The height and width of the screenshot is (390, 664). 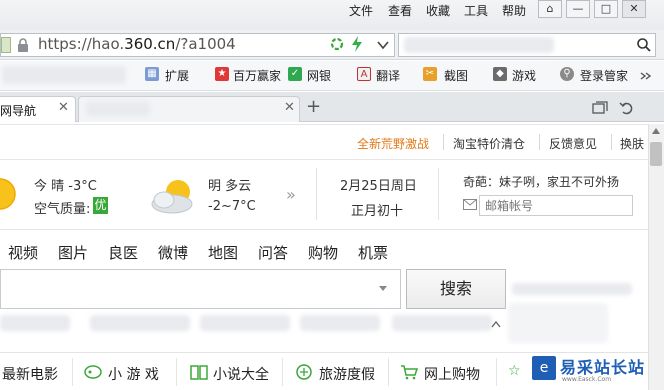 I want to click on new-tab-button: +, so click(x=313, y=106).